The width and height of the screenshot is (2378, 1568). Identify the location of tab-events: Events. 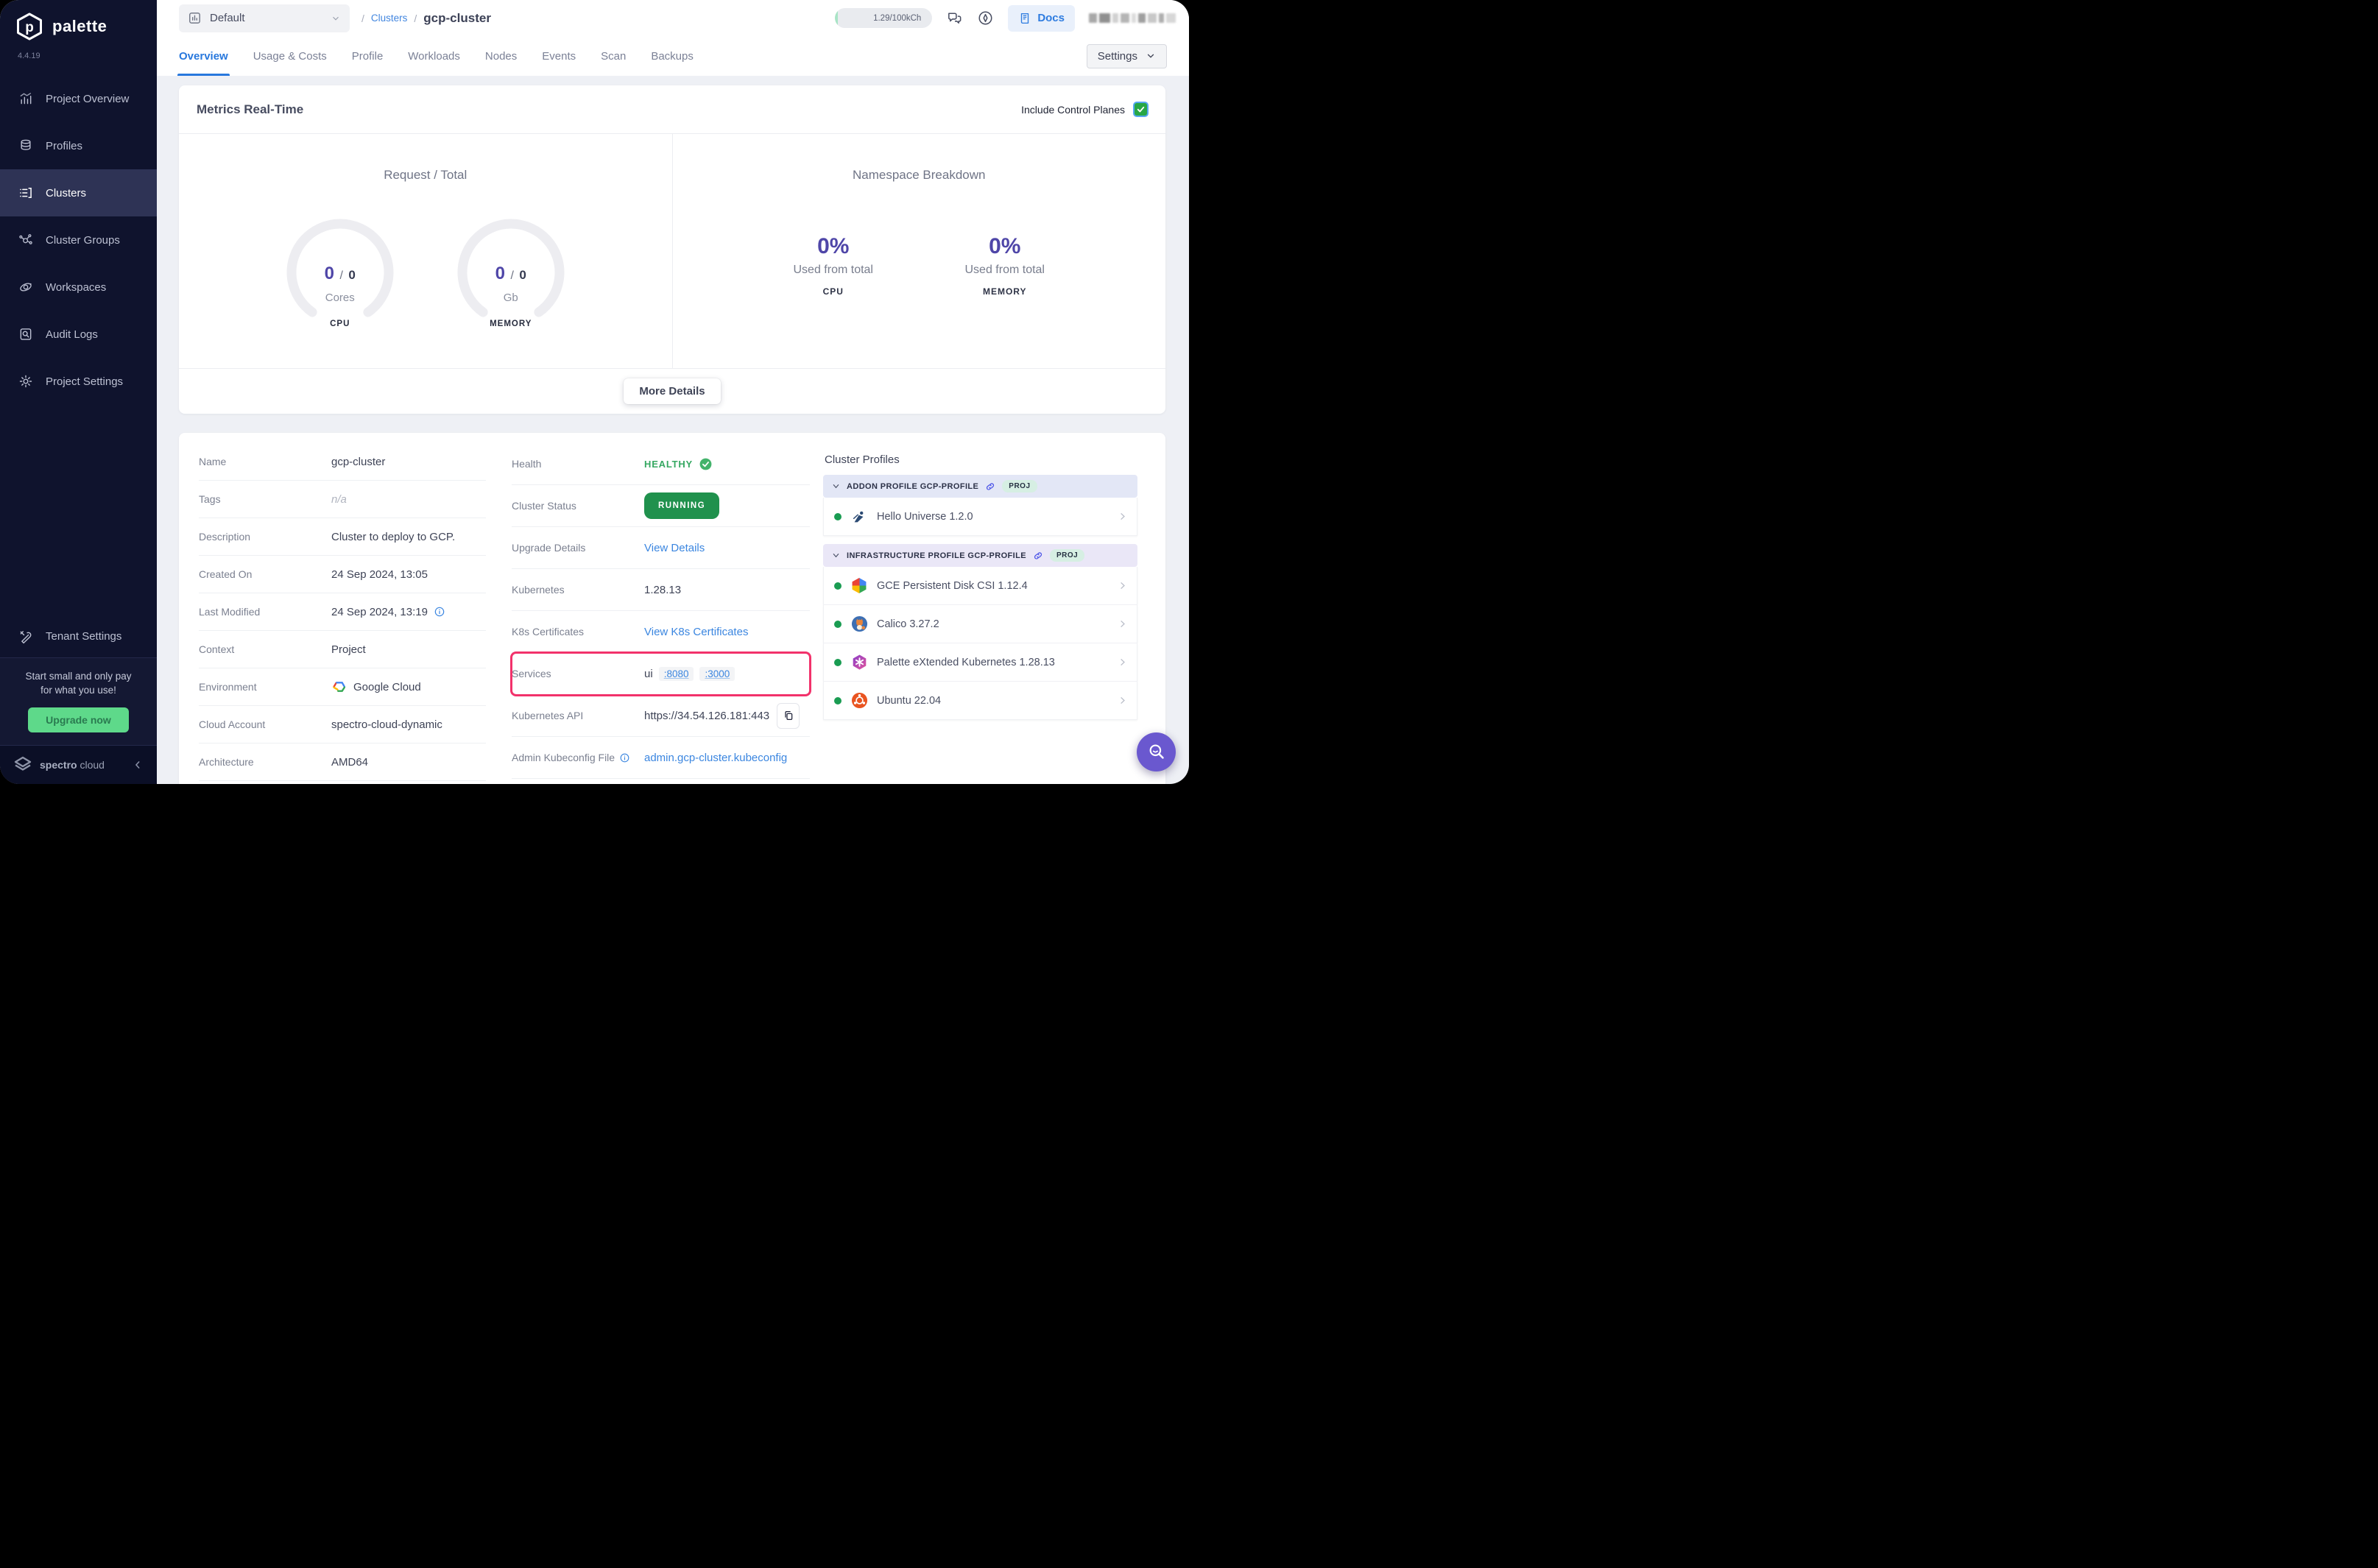
(559, 56).